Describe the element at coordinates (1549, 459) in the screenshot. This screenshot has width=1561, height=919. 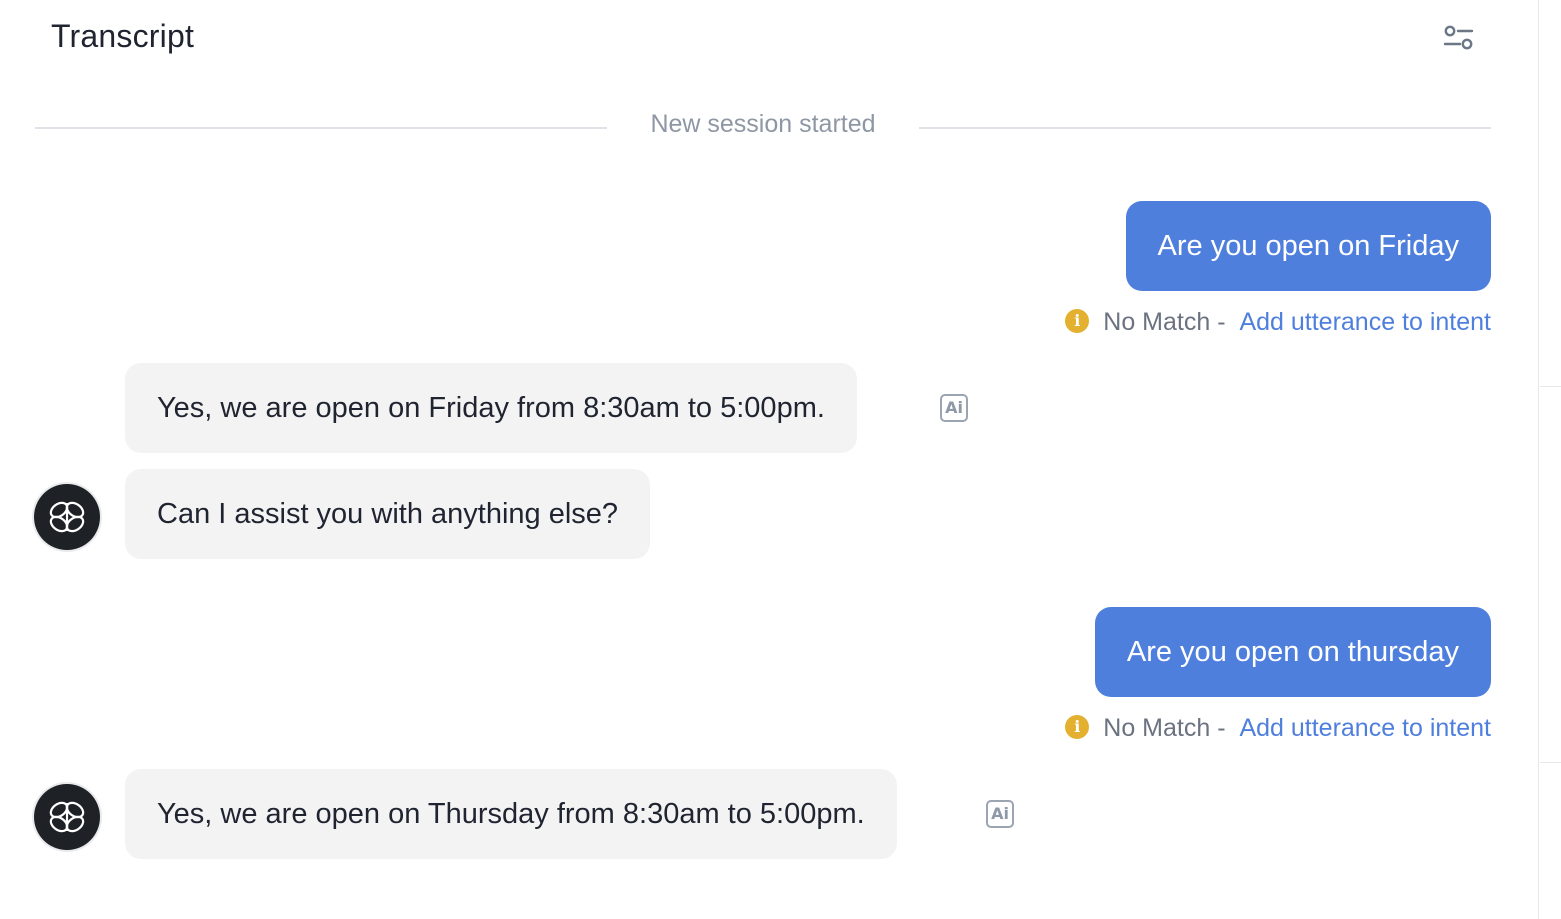
I see `right-panel-edge` at that location.